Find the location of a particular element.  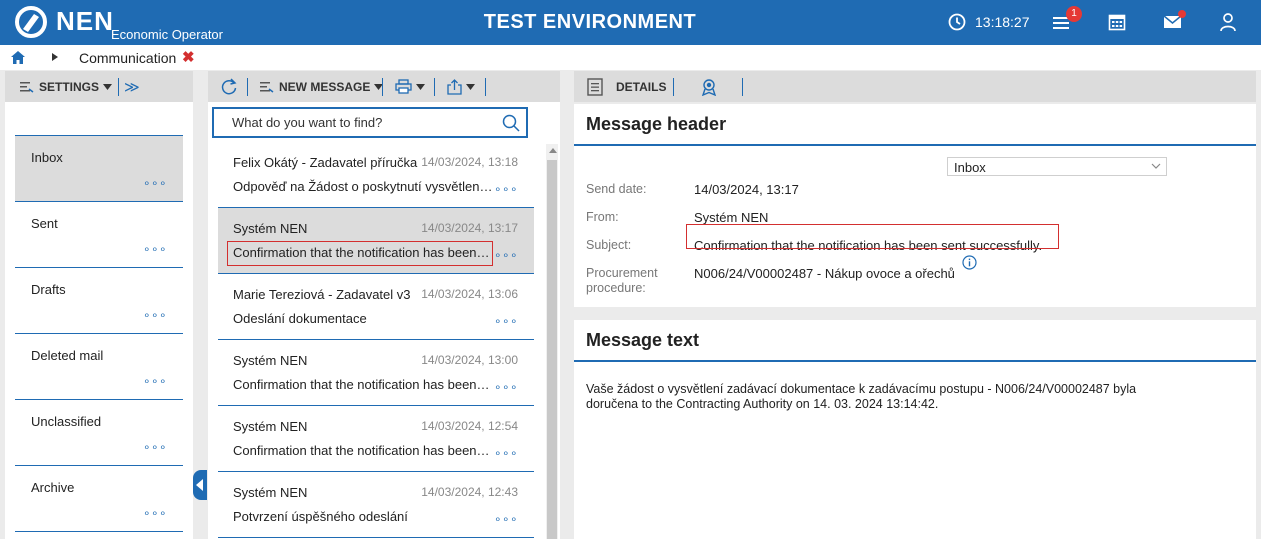

folder-archive: Archive ∘∘∘ is located at coordinates (99, 498).